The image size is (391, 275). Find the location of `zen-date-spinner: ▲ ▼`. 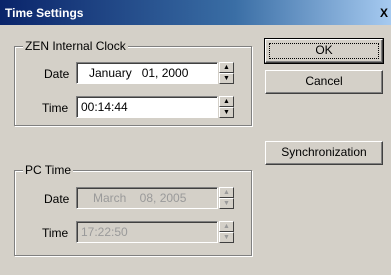

zen-date-spinner: ▲ ▼ is located at coordinates (226, 73).